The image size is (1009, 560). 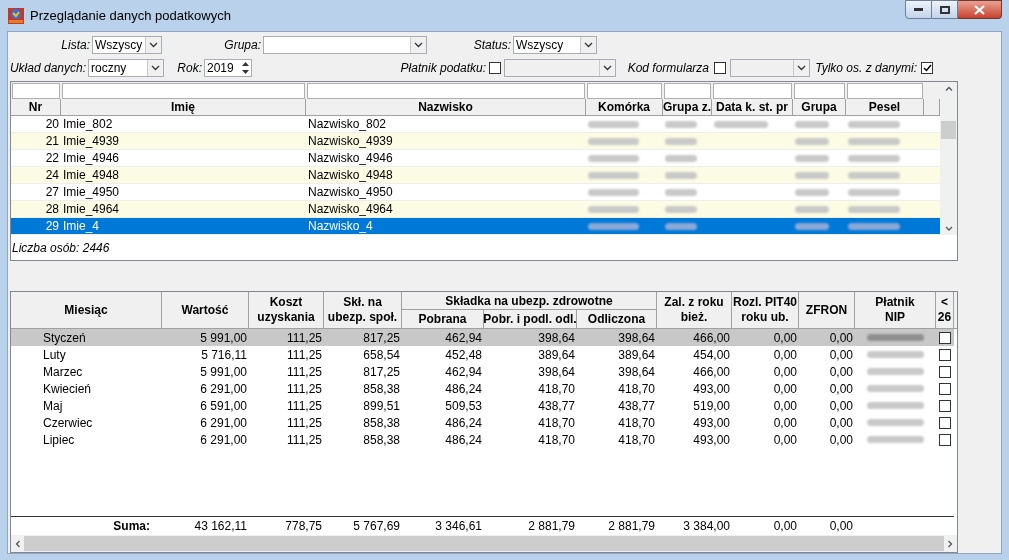 What do you see at coordinates (86, 310) in the screenshot?
I see `column-header: Miesiąc` at bounding box center [86, 310].